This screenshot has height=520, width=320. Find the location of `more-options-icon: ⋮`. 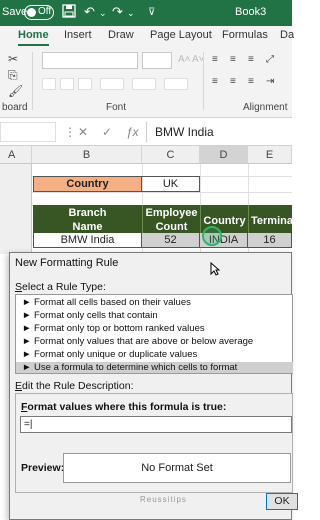

more-options-icon: ⋮ is located at coordinates (70, 132).